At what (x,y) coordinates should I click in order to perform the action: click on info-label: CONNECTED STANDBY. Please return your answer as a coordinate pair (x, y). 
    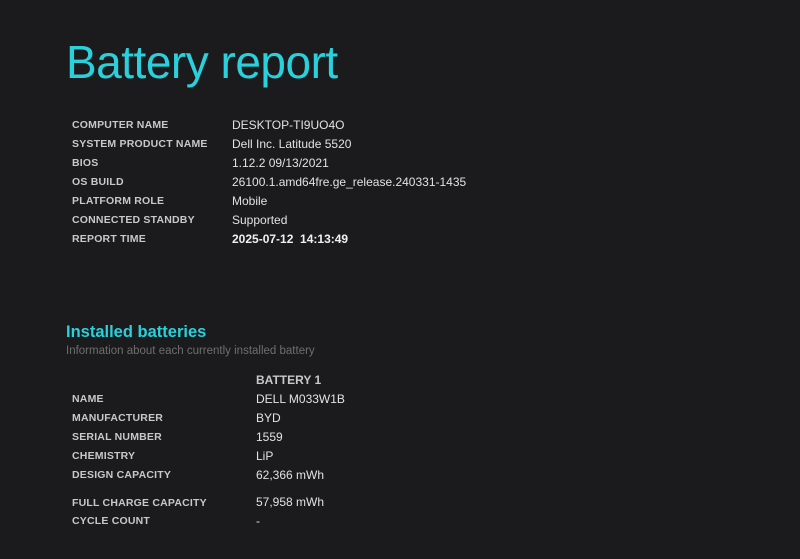
    Looking at the image, I should click on (133, 219).